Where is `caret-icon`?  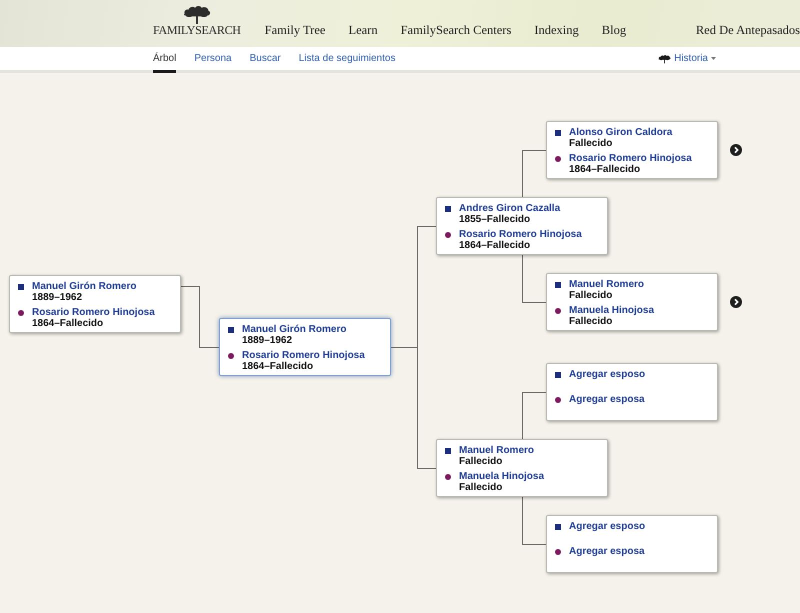 caret-icon is located at coordinates (713, 58).